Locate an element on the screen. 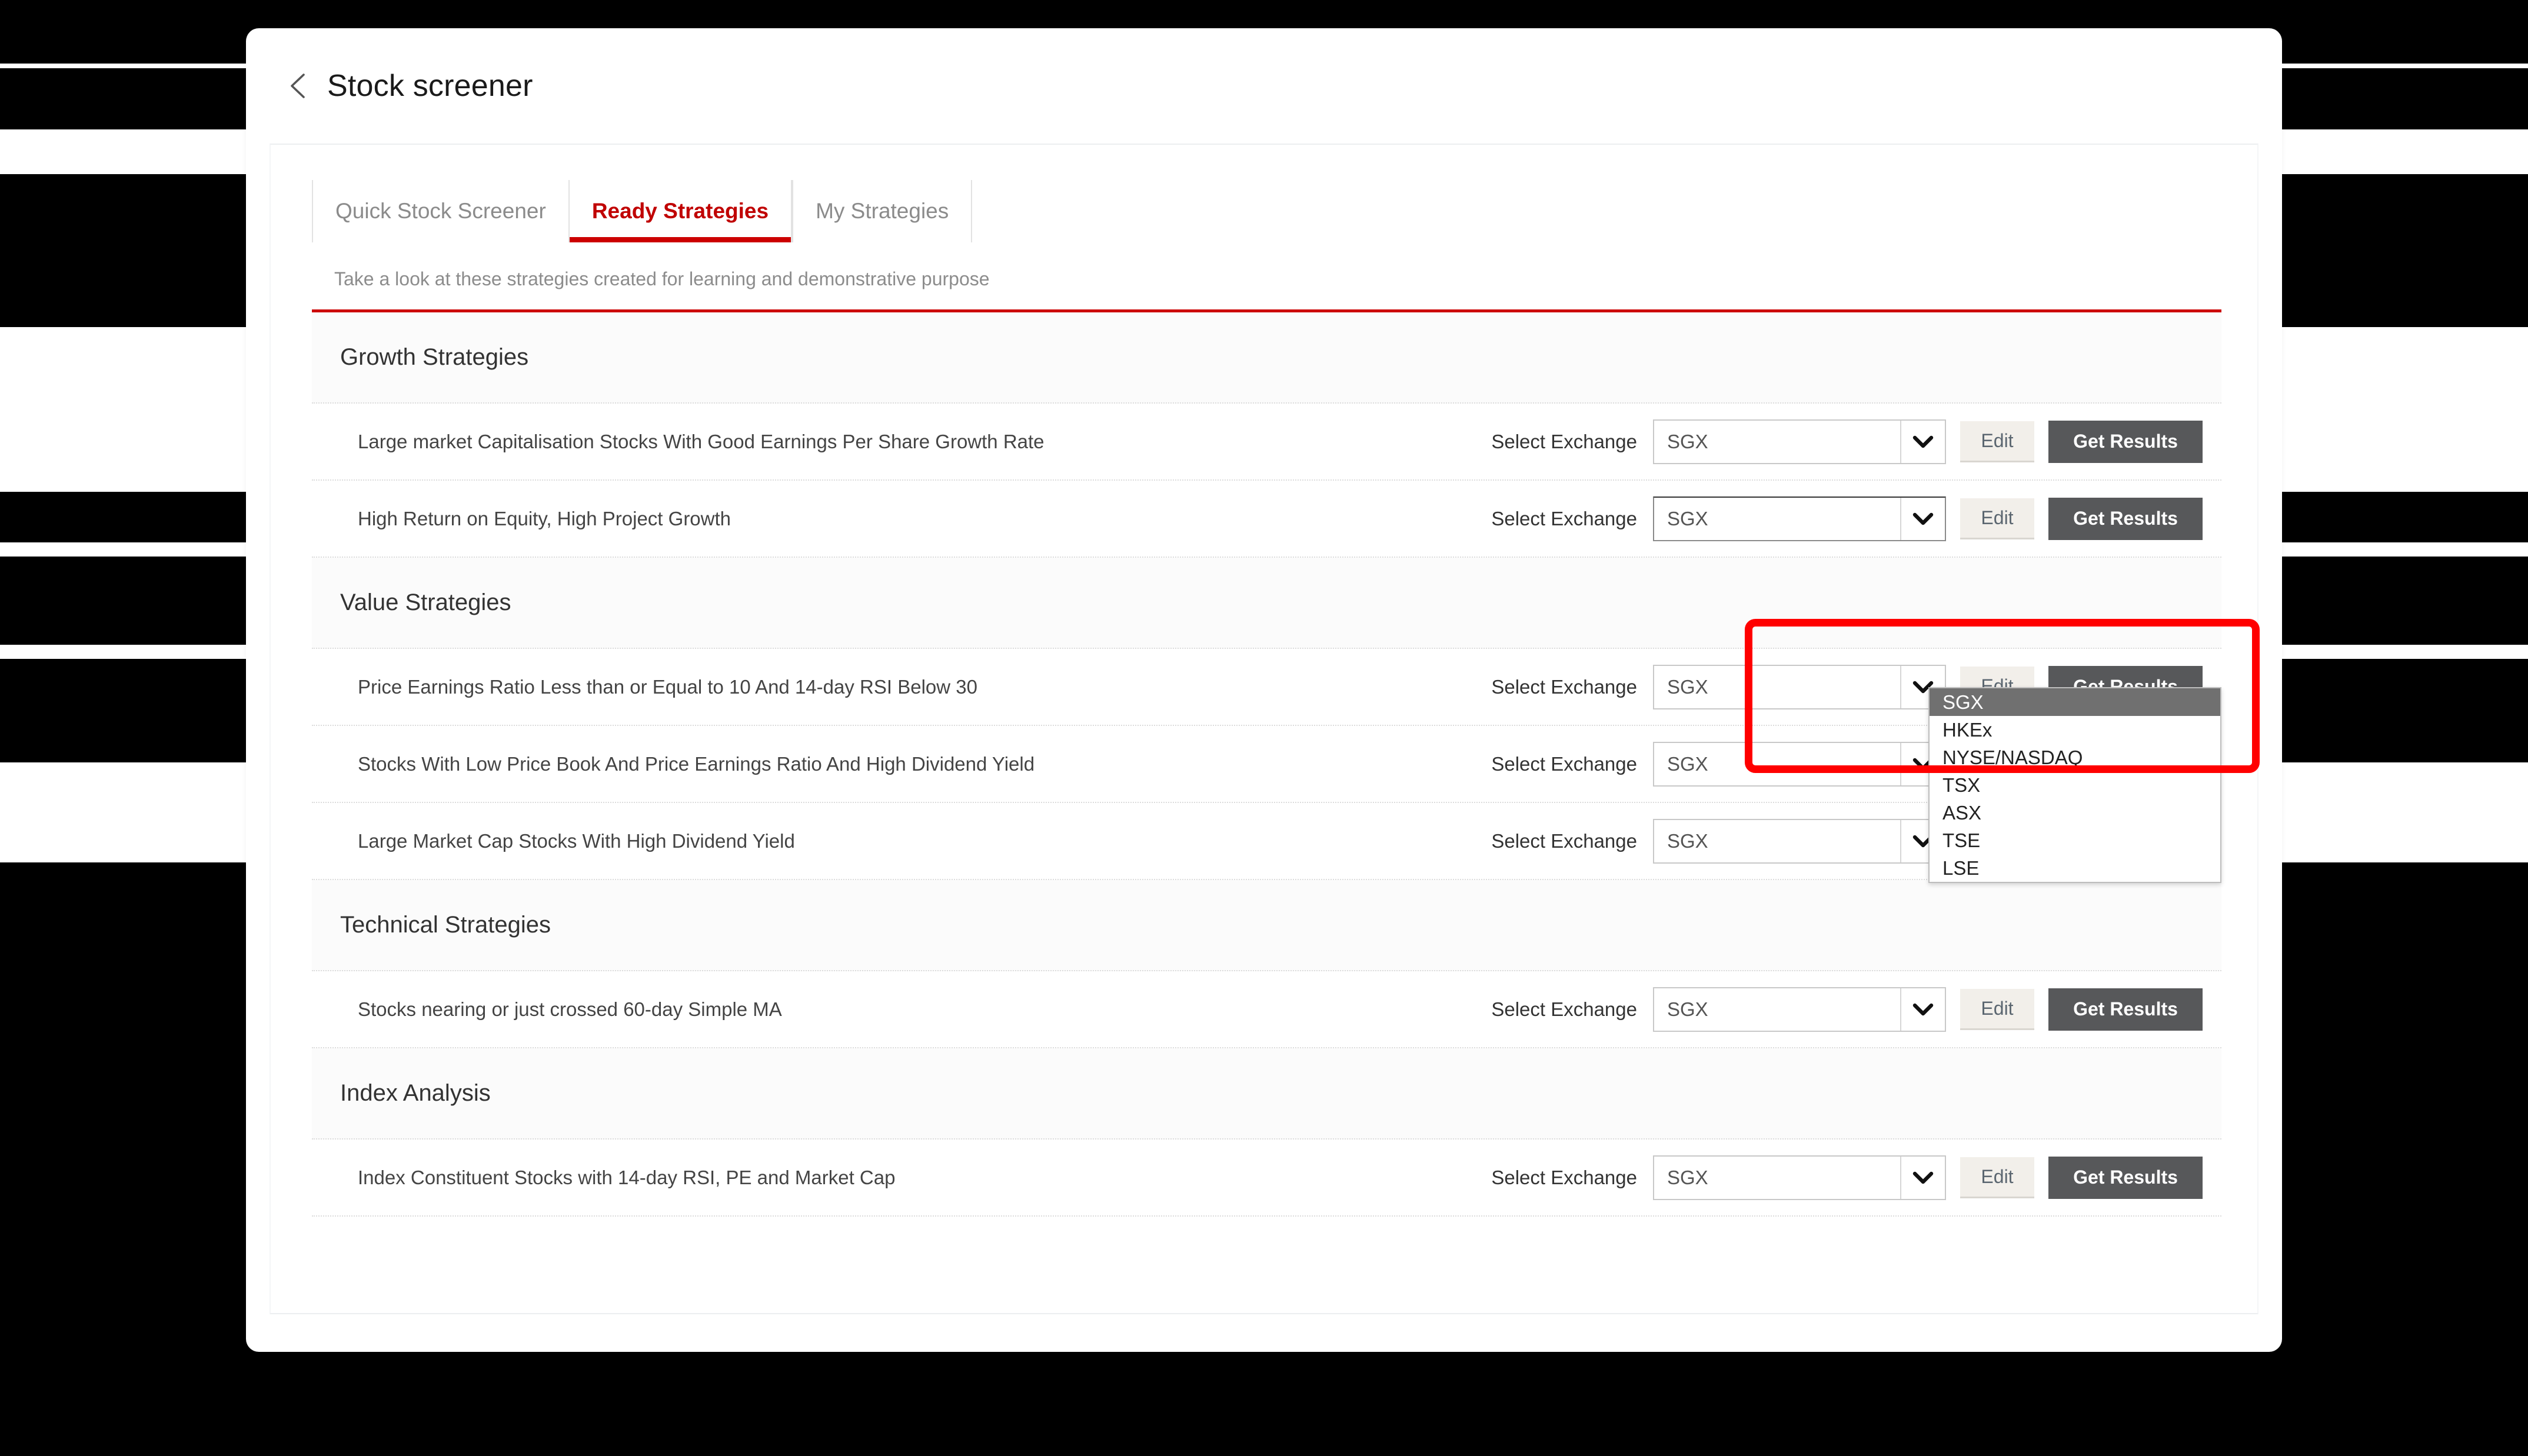  exchange-option: HKEx is located at coordinates (2075, 730).